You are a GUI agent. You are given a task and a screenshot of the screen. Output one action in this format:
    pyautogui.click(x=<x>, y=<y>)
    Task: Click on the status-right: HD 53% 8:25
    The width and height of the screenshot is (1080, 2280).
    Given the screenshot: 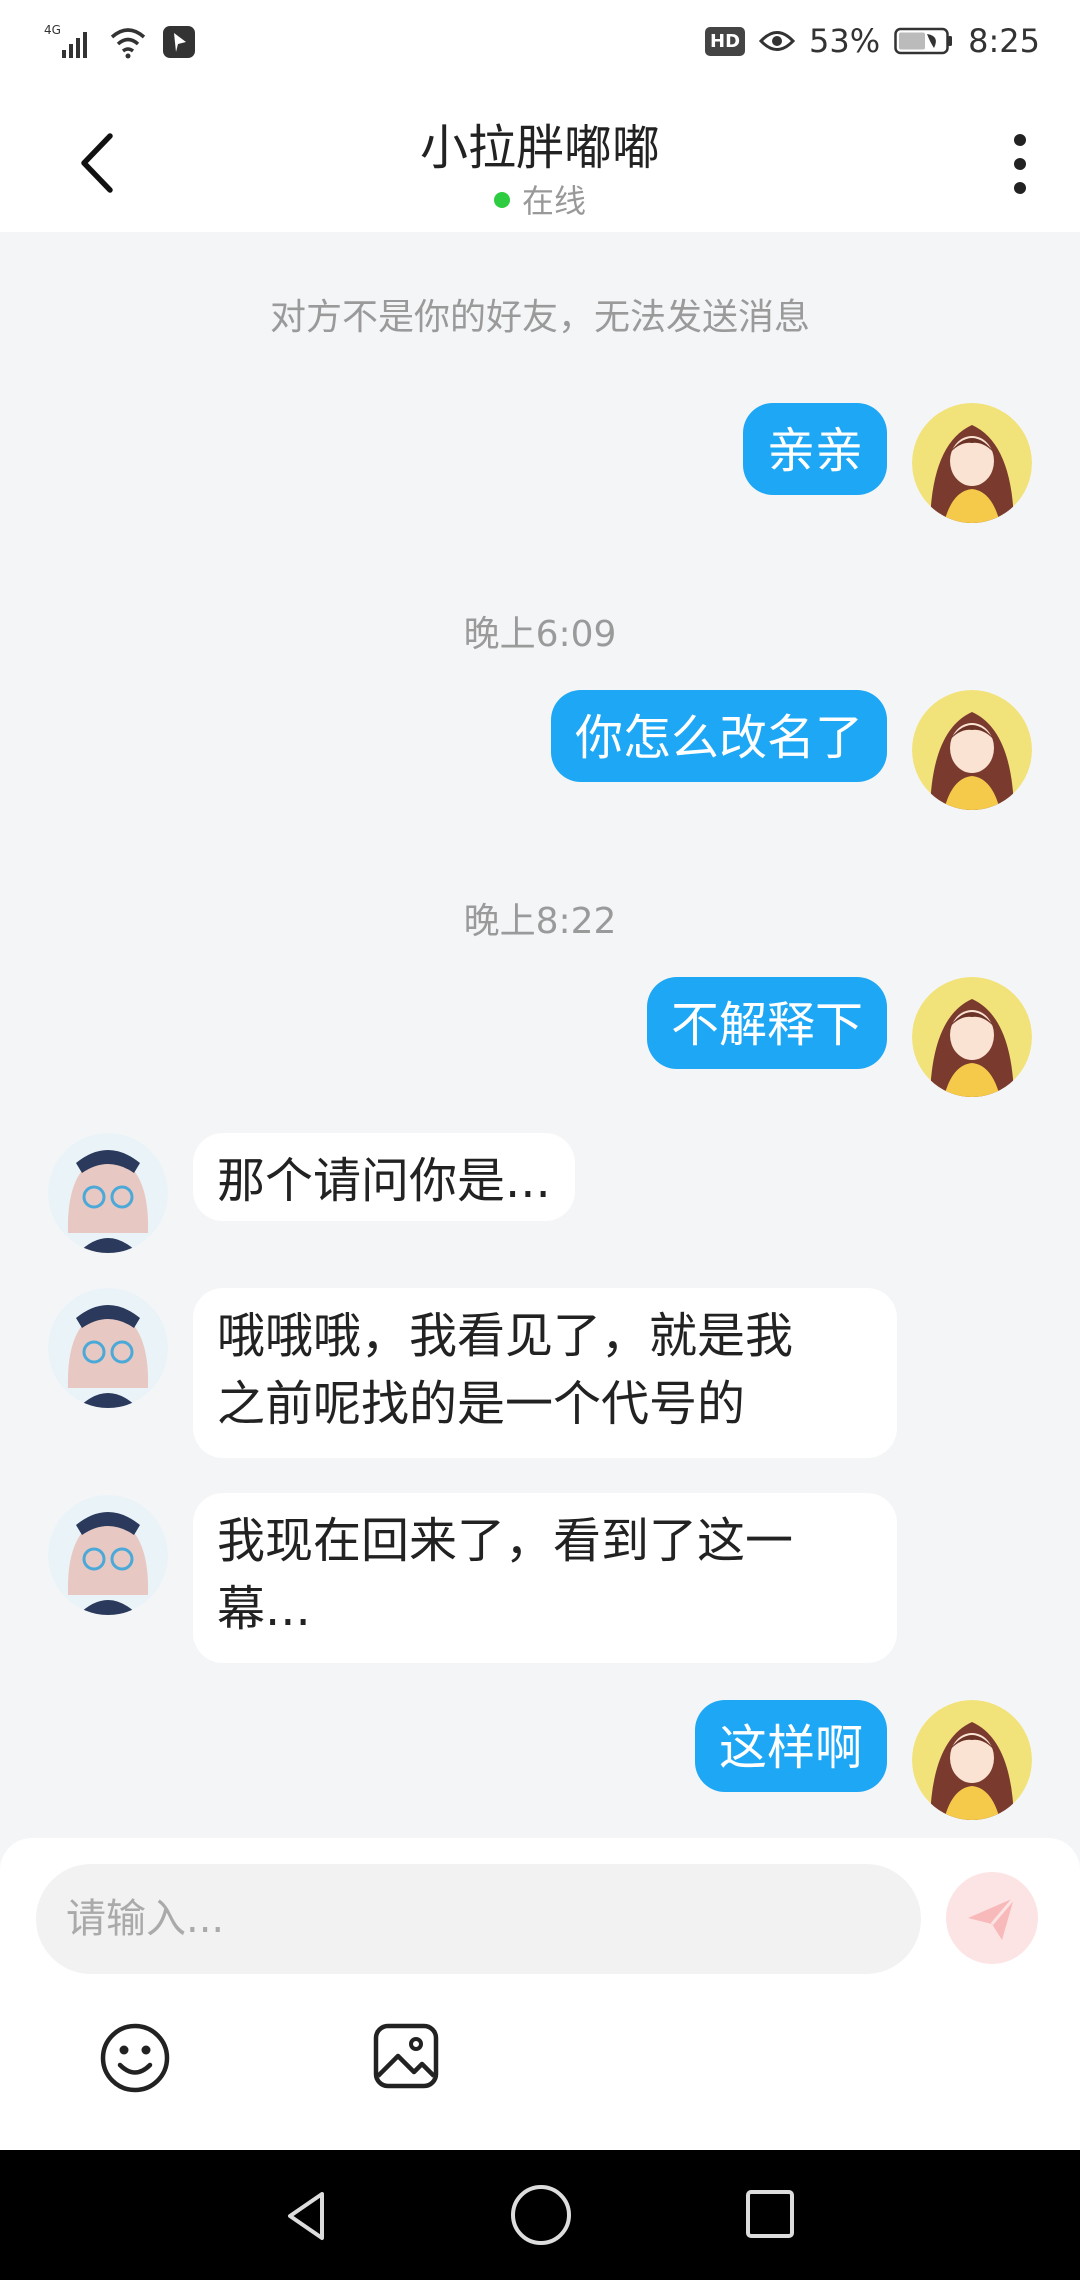 What is the action you would take?
    pyautogui.click(x=872, y=41)
    